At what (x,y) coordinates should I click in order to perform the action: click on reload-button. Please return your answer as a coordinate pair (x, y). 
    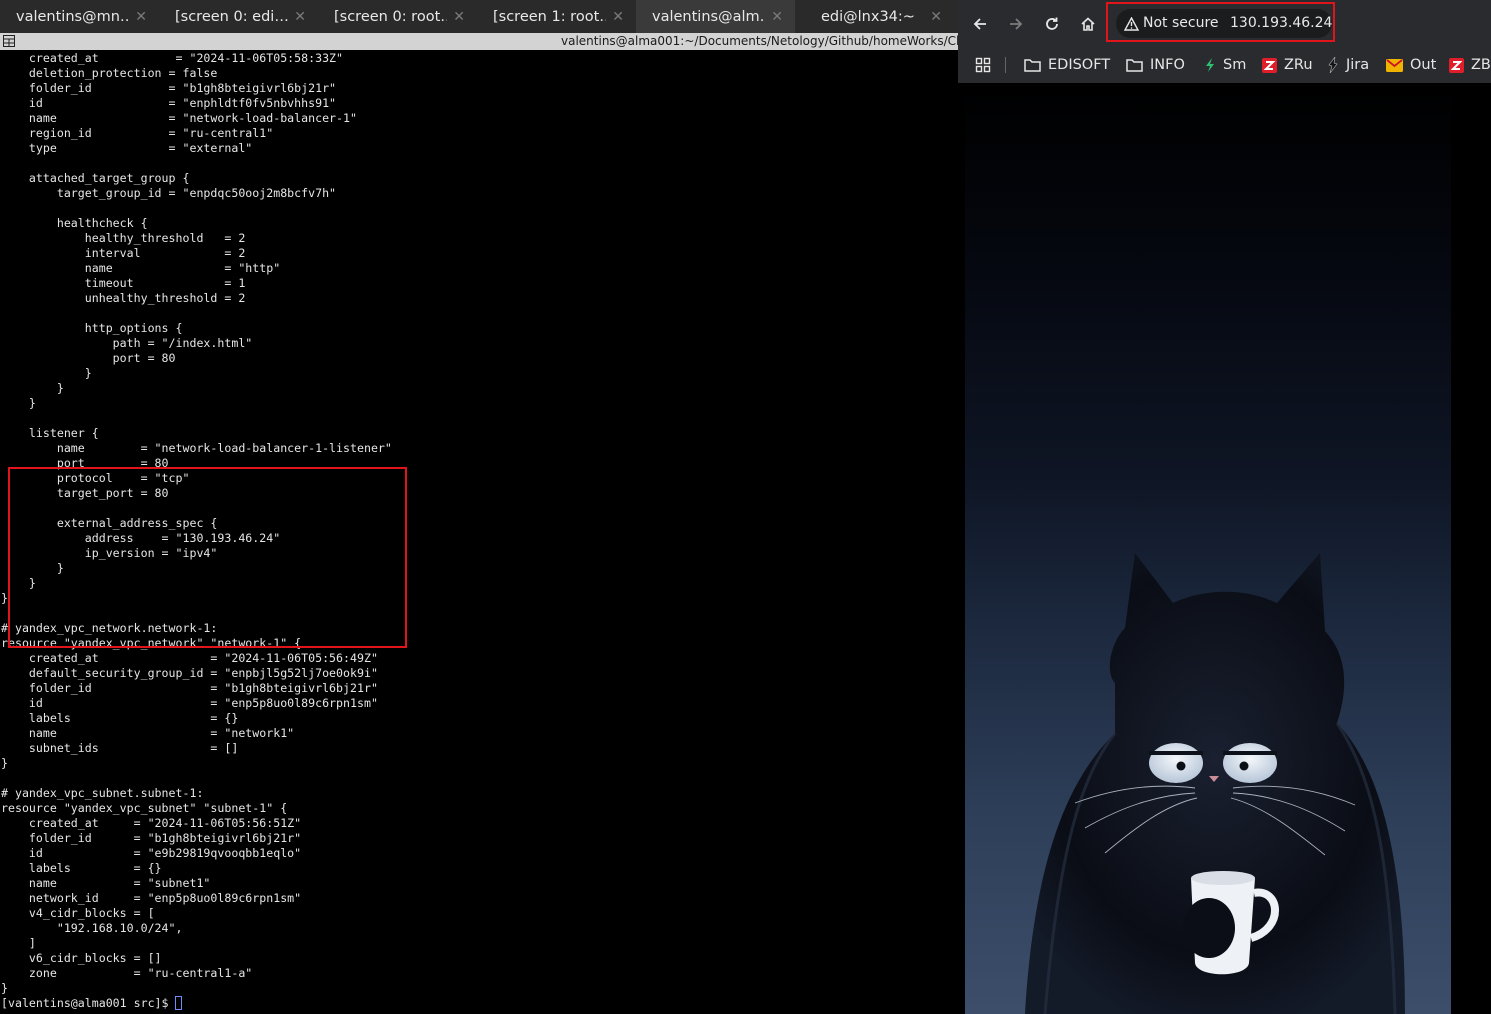
    Looking at the image, I should click on (1052, 24).